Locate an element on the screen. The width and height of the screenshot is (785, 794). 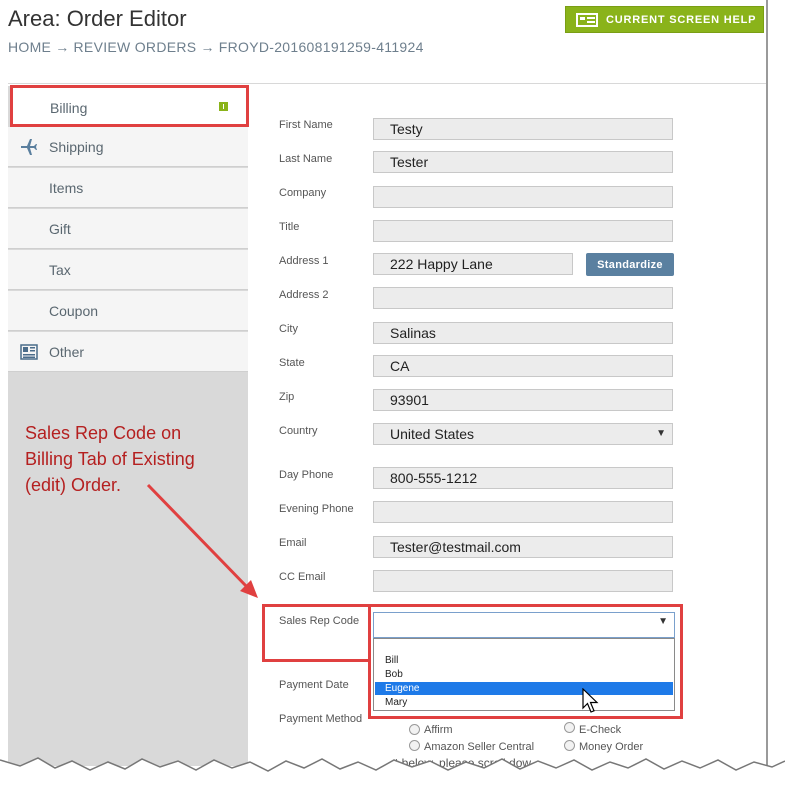
evening-phone-label: Evening Phone is located at coordinates (316, 509).